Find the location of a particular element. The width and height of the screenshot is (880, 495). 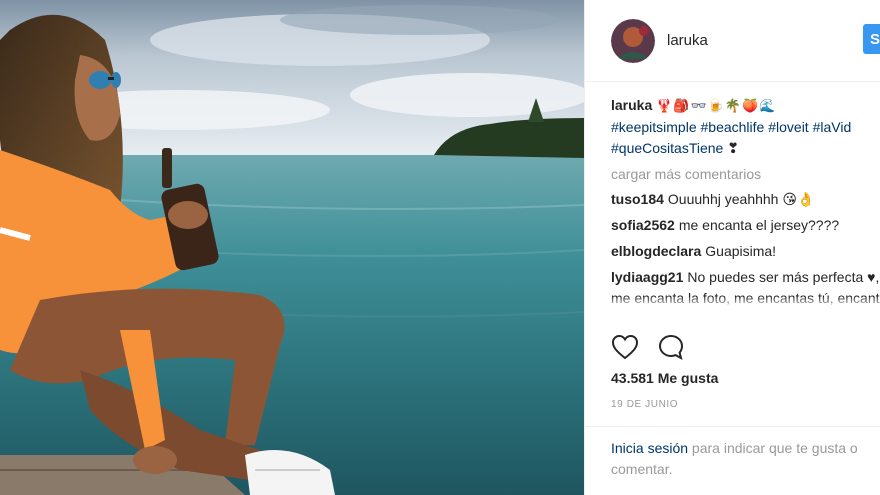

avatar-image is located at coordinates (633, 40).